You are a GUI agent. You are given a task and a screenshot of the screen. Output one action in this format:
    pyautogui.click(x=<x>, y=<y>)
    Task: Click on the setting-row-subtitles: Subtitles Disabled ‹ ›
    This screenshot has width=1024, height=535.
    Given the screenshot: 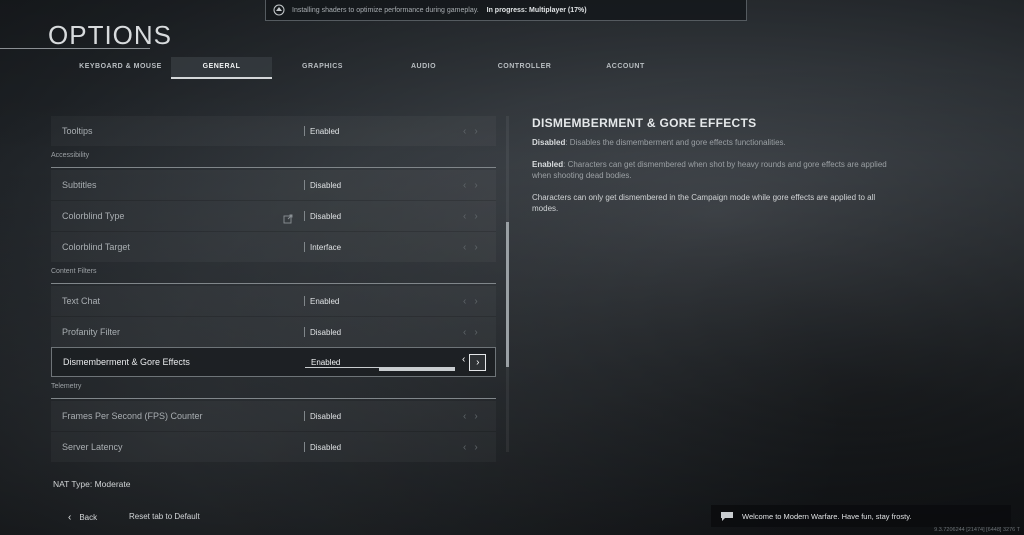 What is the action you would take?
    pyautogui.click(x=273, y=185)
    